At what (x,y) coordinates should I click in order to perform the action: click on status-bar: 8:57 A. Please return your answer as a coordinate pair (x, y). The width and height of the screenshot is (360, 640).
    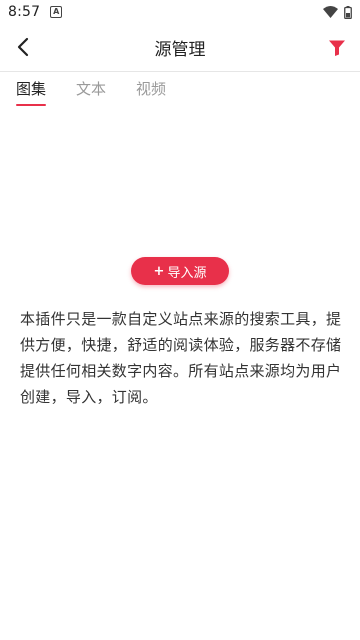
    Looking at the image, I should click on (180, 12).